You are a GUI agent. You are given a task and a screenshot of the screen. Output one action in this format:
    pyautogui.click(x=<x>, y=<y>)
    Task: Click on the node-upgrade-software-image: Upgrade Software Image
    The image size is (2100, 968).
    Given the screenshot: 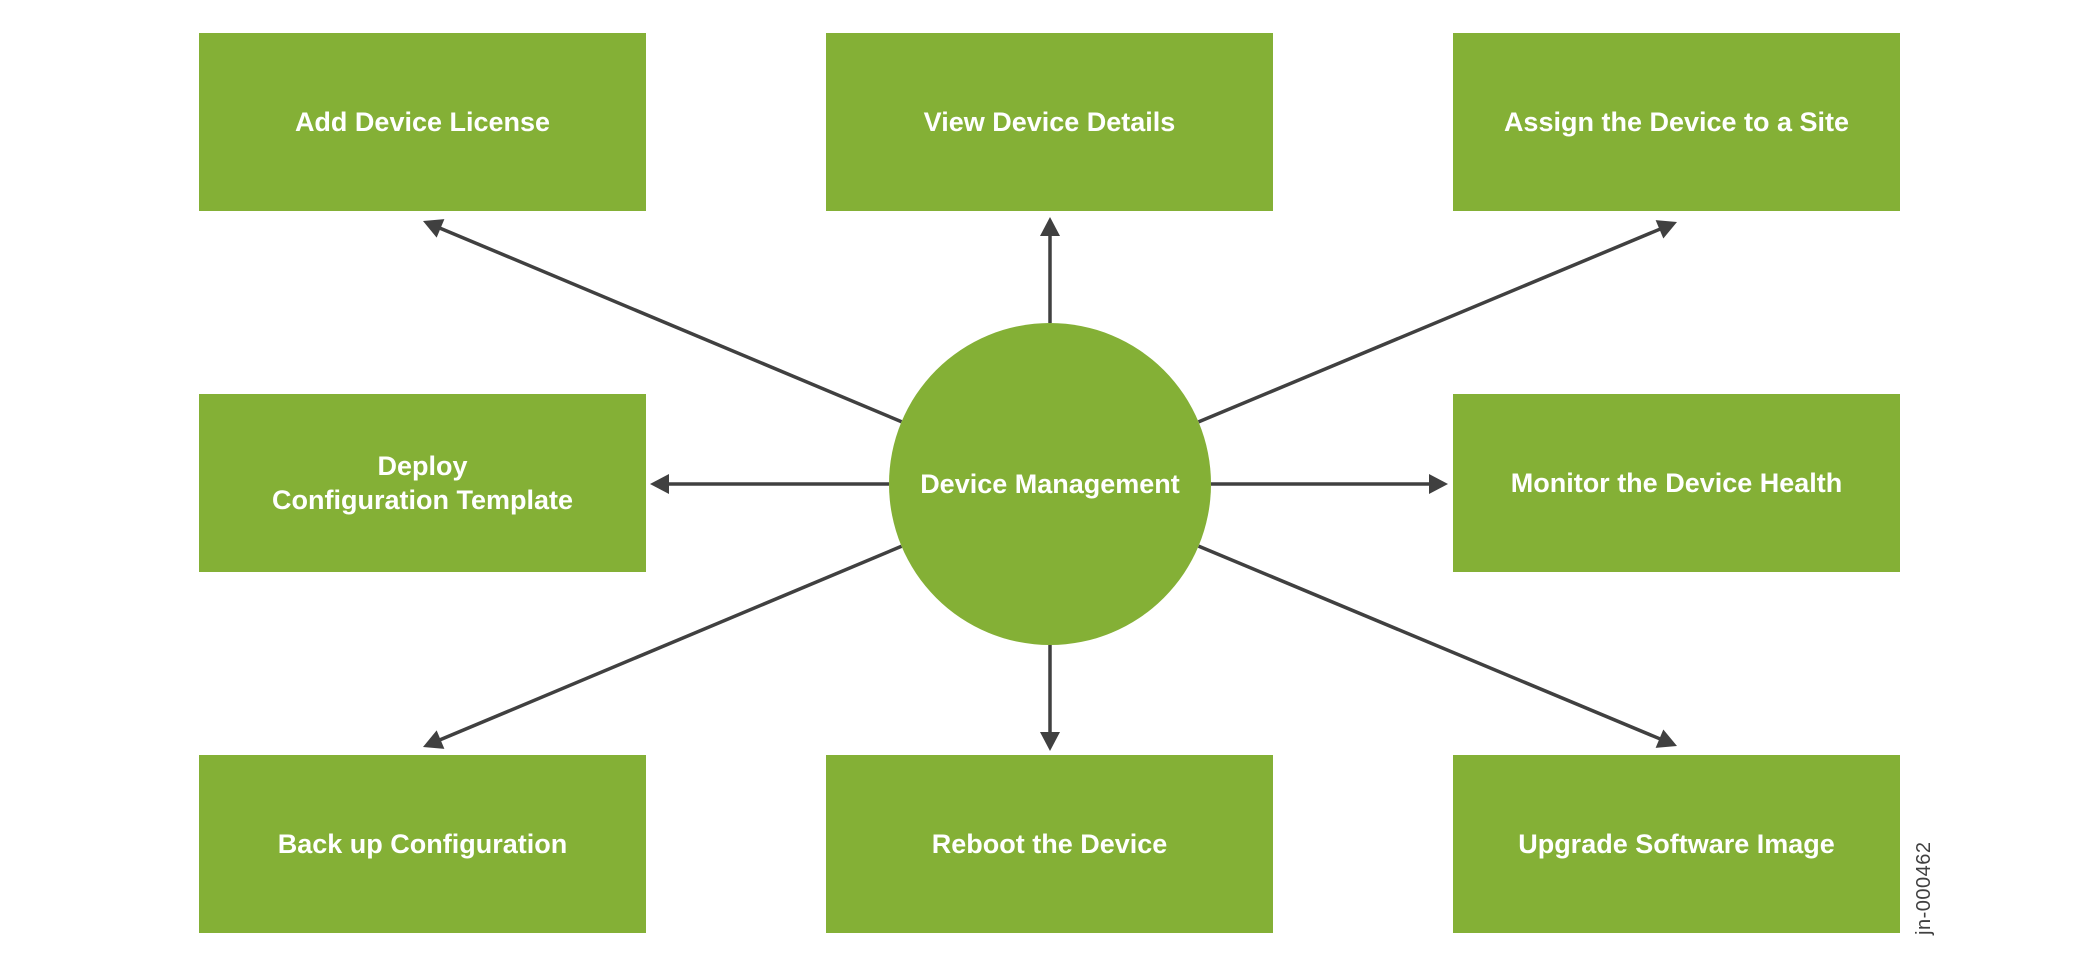 What is the action you would take?
    pyautogui.click(x=1676, y=844)
    